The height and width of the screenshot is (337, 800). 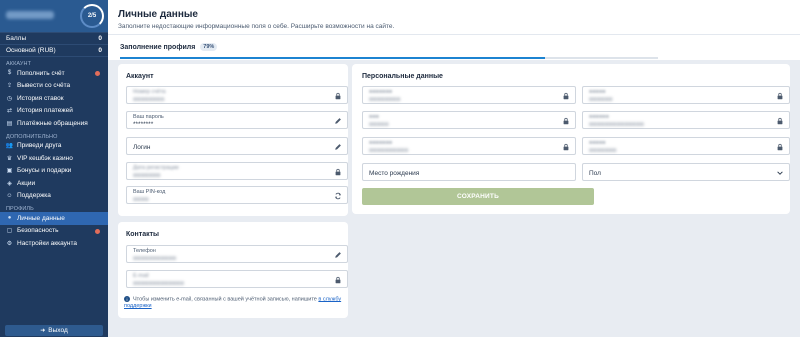 What do you see at coordinates (40, 98) in the screenshot?
I see `sidebar-item-label: История ставок` at bounding box center [40, 98].